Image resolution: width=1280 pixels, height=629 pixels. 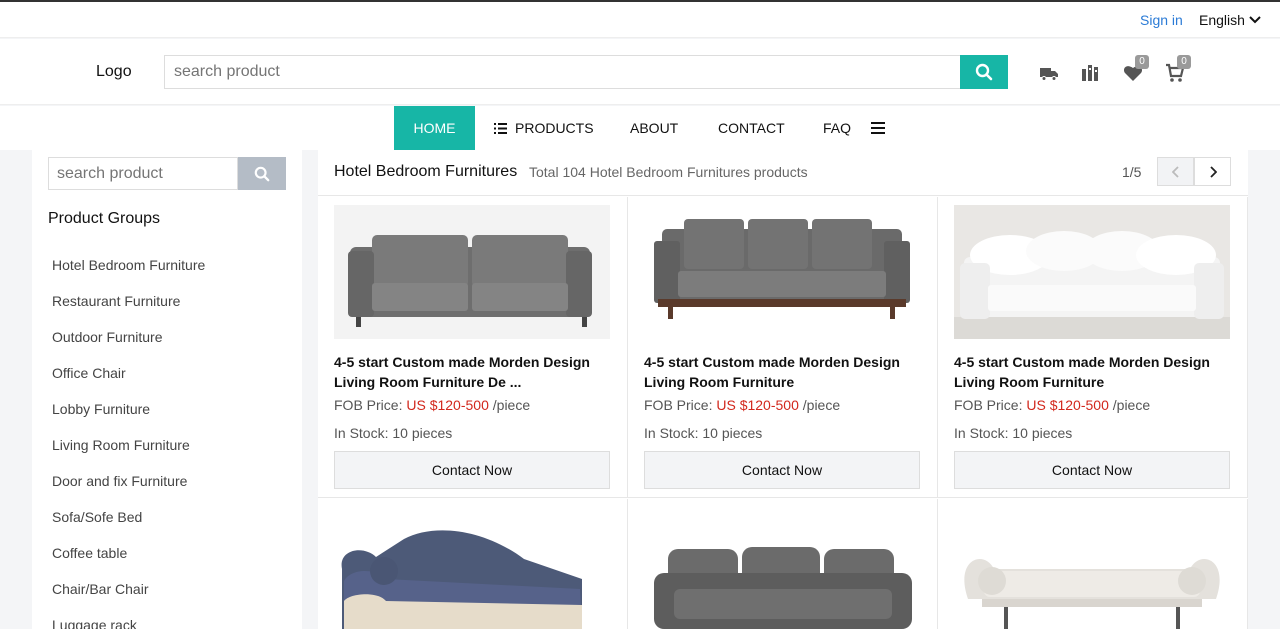 I want to click on sidebar-item-sofa-bed: Sofa/Sofe Bed, so click(x=128, y=525).